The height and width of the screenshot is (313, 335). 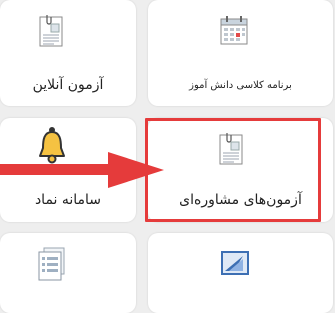 I want to click on tile-list, so click(x=68, y=273).